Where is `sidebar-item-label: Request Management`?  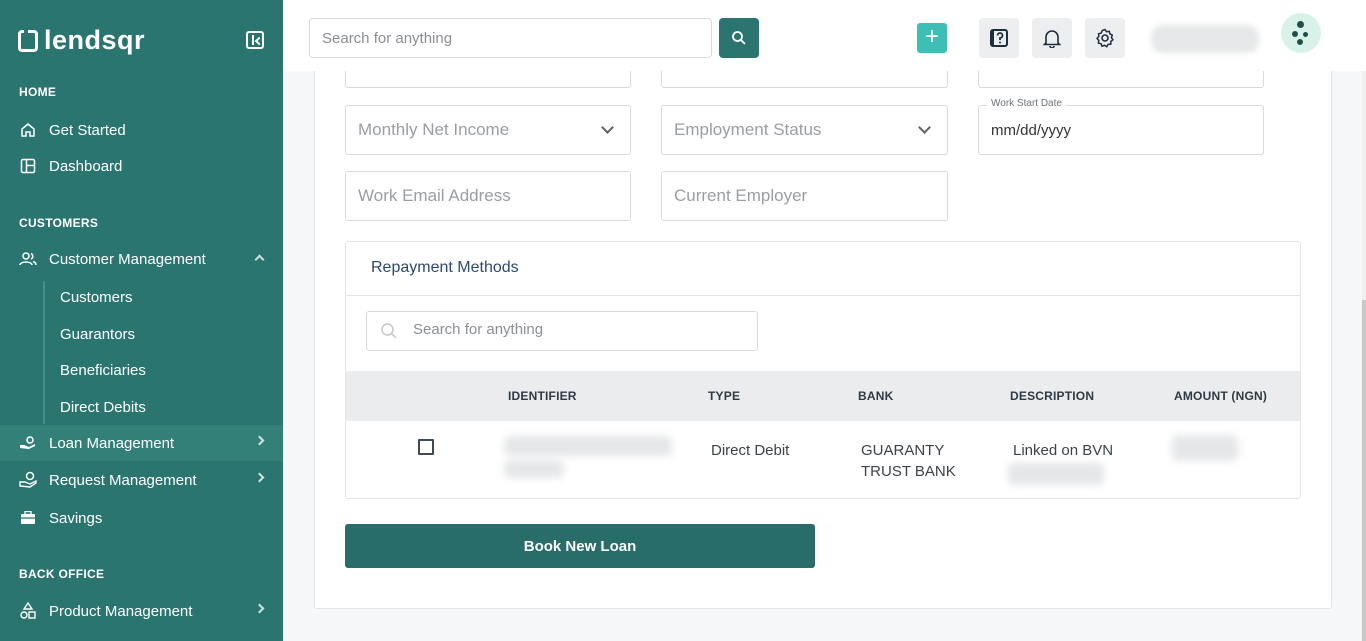 sidebar-item-label: Request Management is located at coordinates (123, 480).